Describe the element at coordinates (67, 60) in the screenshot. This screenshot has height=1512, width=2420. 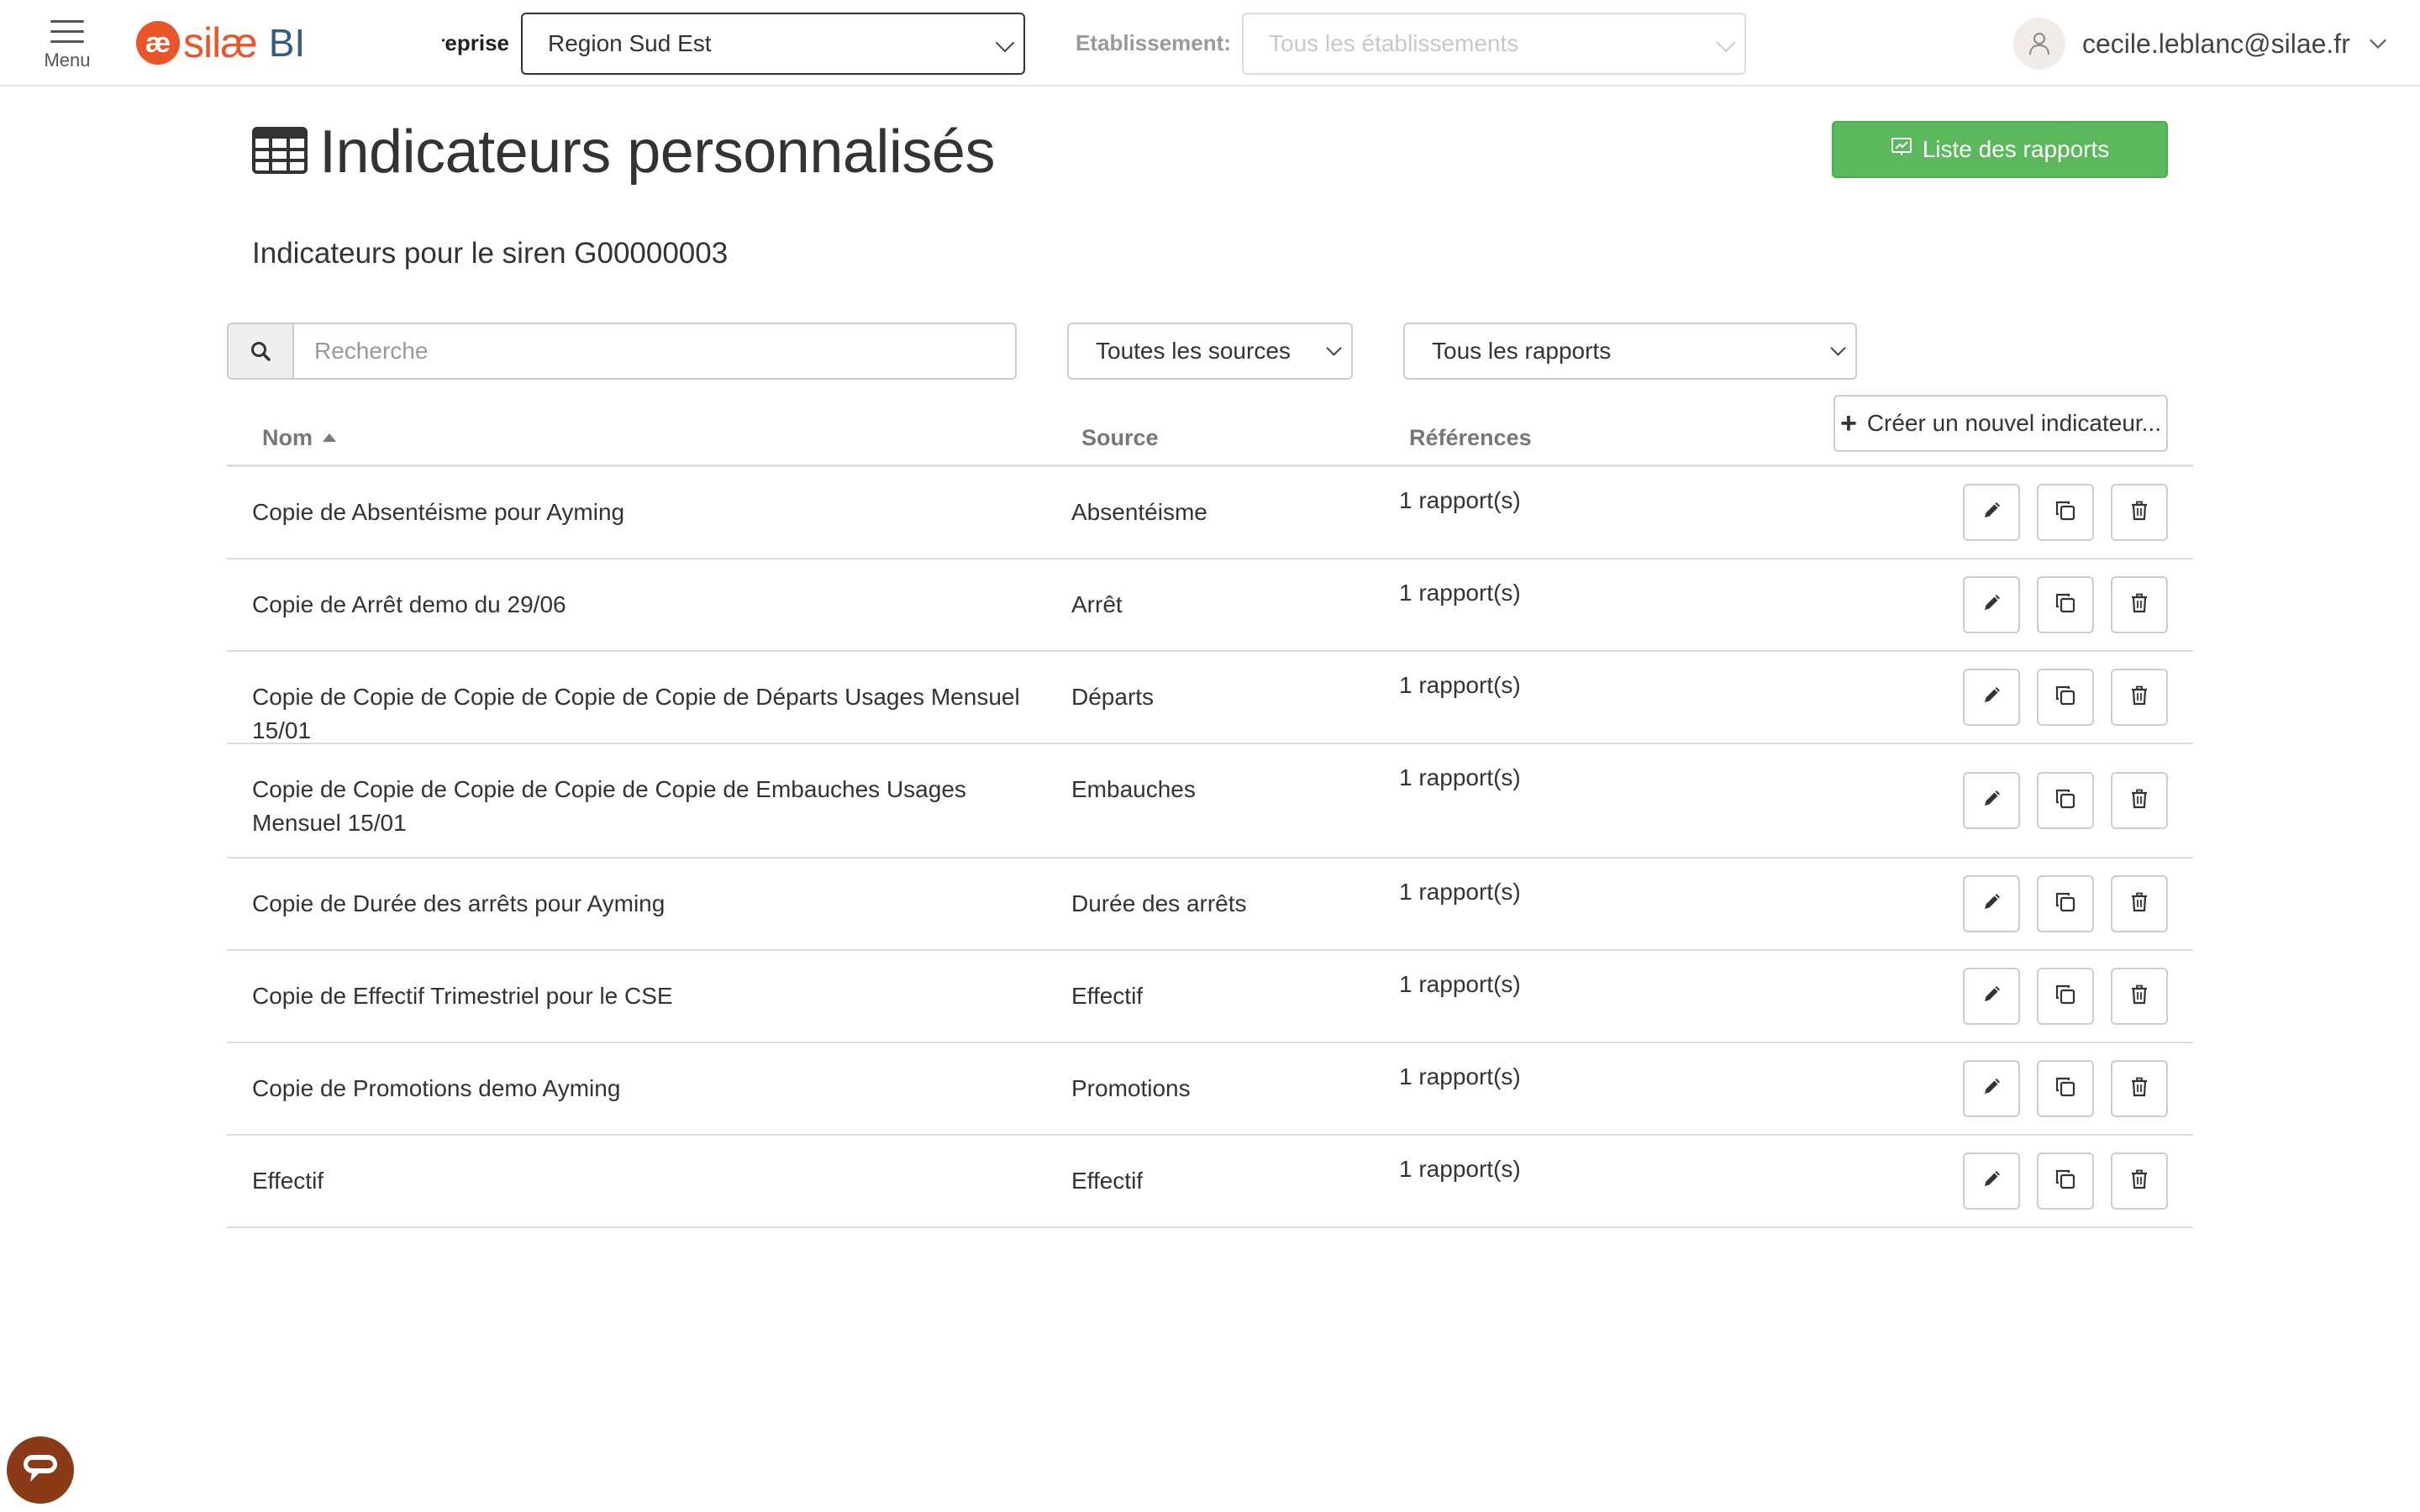
I see `menu-label: Menu` at that location.